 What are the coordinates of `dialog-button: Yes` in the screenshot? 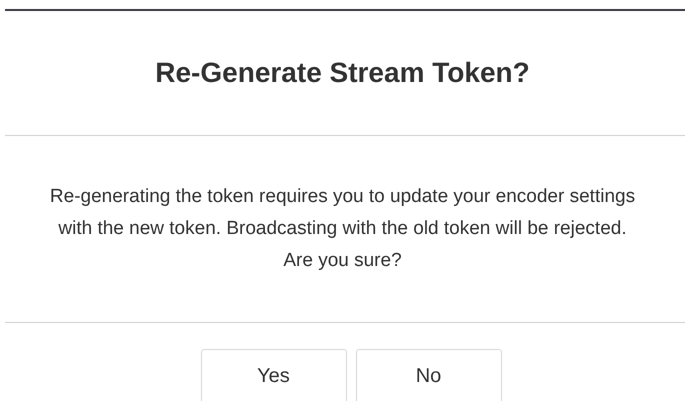 It's located at (273, 375).